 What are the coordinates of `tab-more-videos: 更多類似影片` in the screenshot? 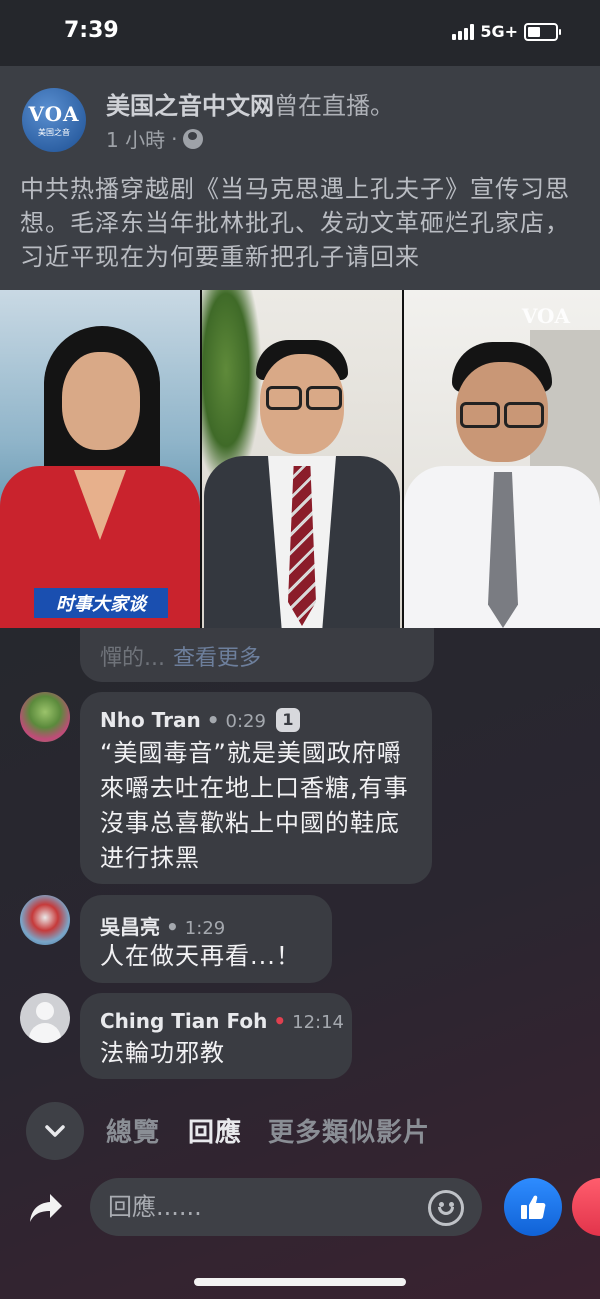 It's located at (349, 1130).